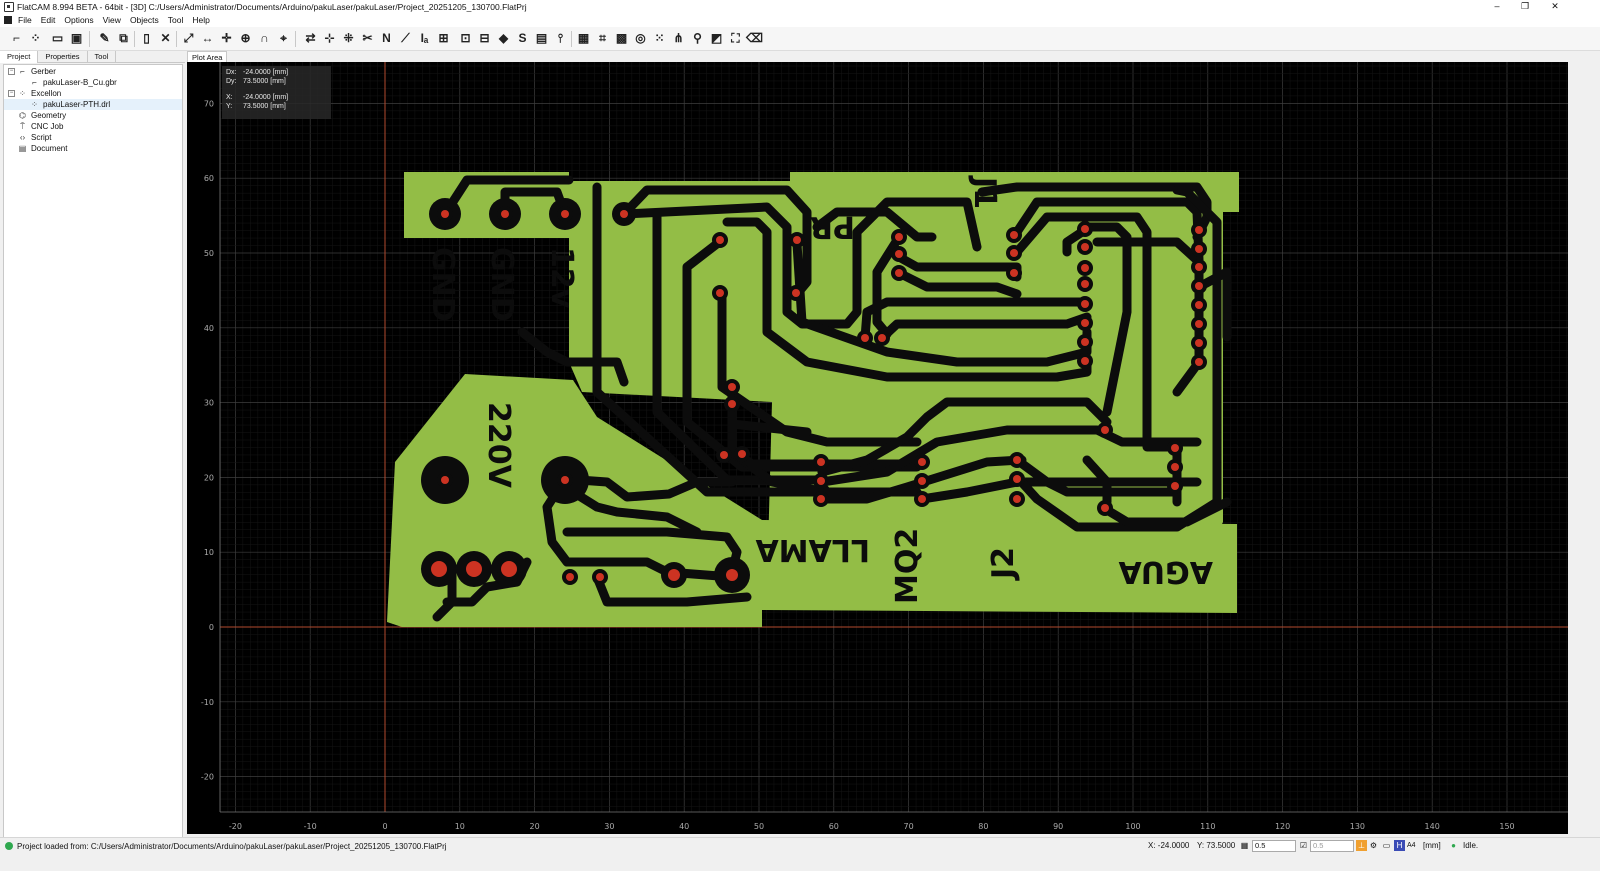 The width and height of the screenshot is (1600, 871). I want to click on tree-item-gerber-file: ⌐ pakuLaser-B_Cu.gbr, so click(93, 82).